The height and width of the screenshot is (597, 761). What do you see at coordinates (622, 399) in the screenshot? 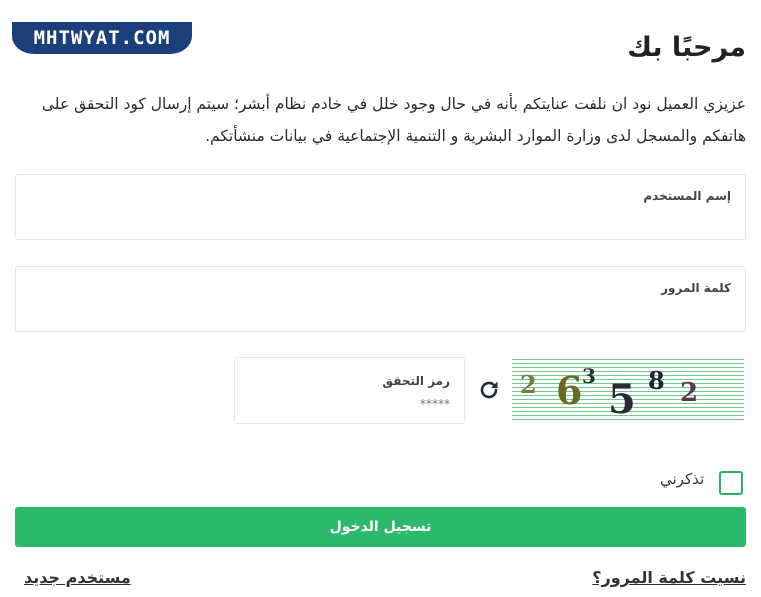
I see `captcha-char: 5` at bounding box center [622, 399].